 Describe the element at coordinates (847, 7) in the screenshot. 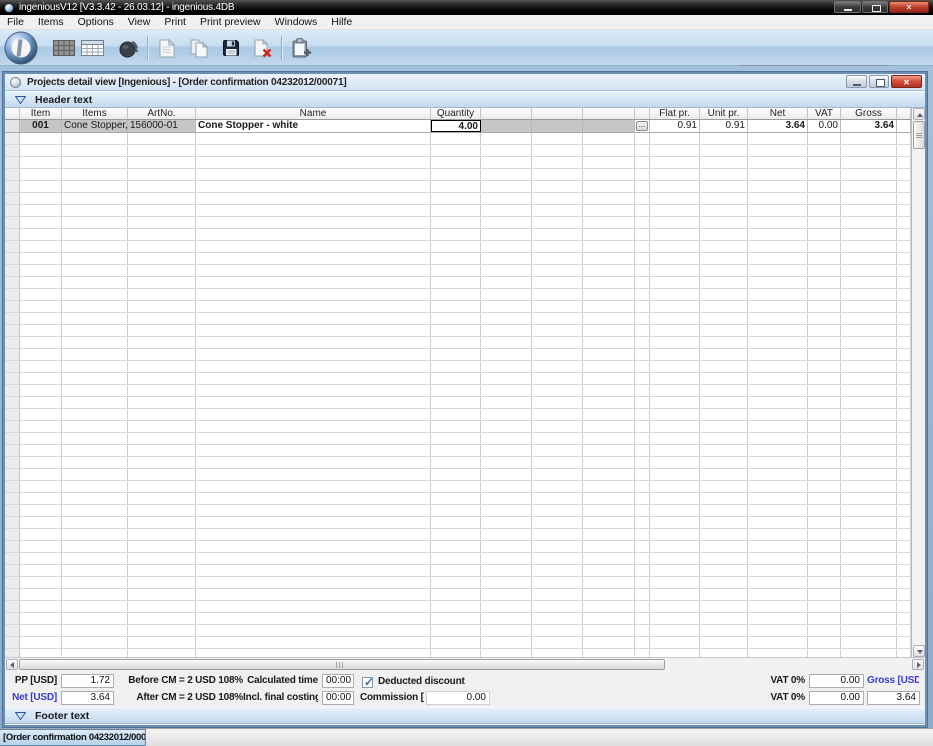

I see `minimize-button` at that location.